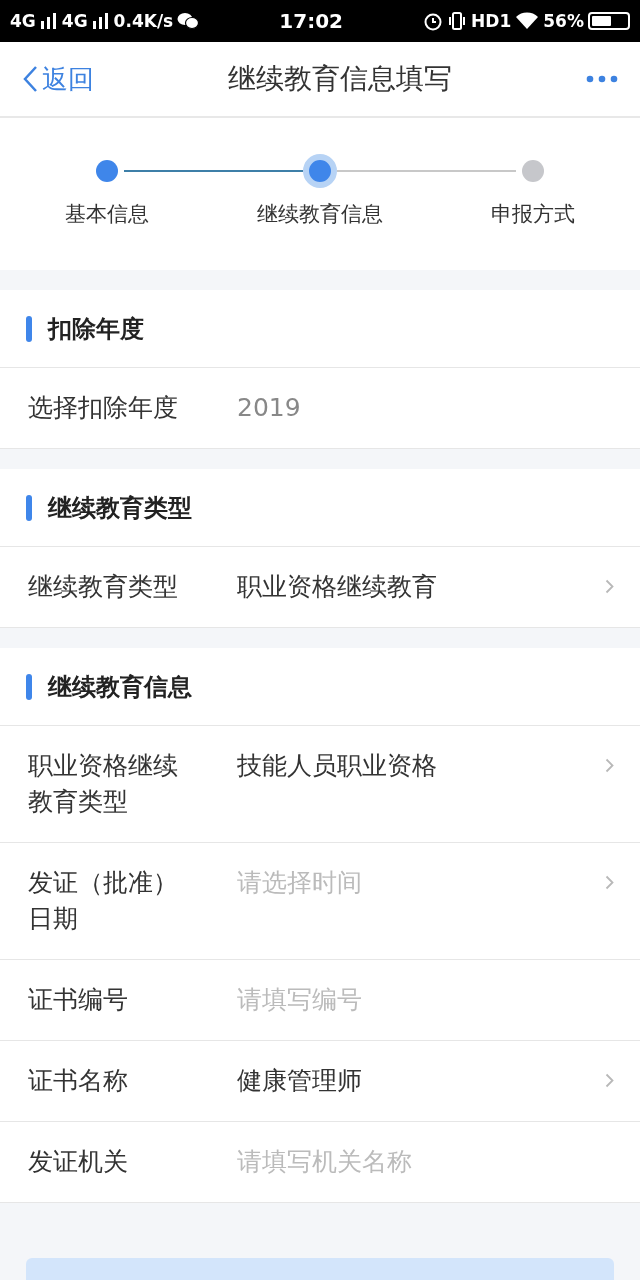 The image size is (640, 1280). Describe the element at coordinates (106, 214) in the screenshot. I see `step-label: 基本信息` at that location.